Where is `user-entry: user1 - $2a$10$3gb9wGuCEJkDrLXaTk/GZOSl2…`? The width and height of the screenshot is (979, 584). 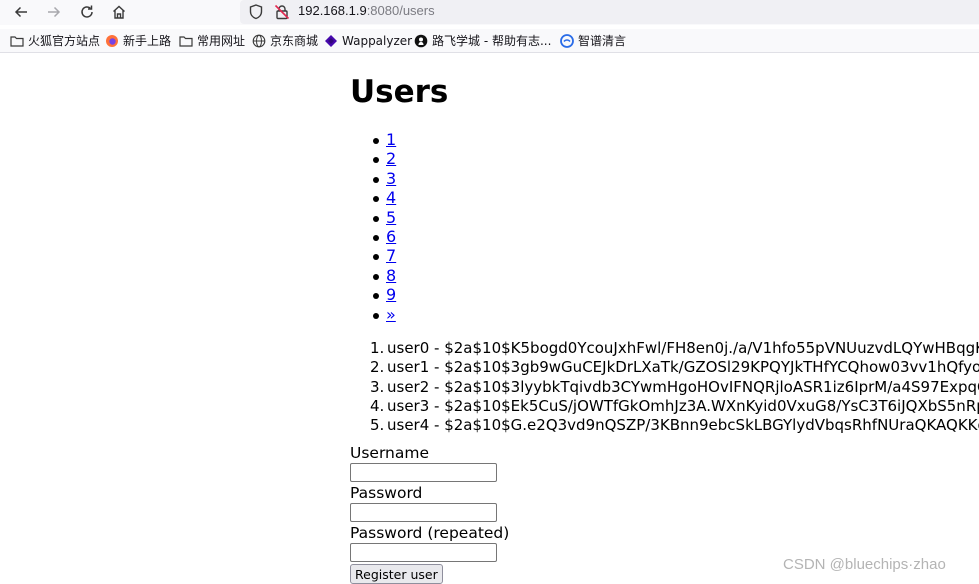 user-entry: user1 - $2a$10$3gb9wGuCEJkDrLXaTk/GZOSl2… is located at coordinates (683, 367).